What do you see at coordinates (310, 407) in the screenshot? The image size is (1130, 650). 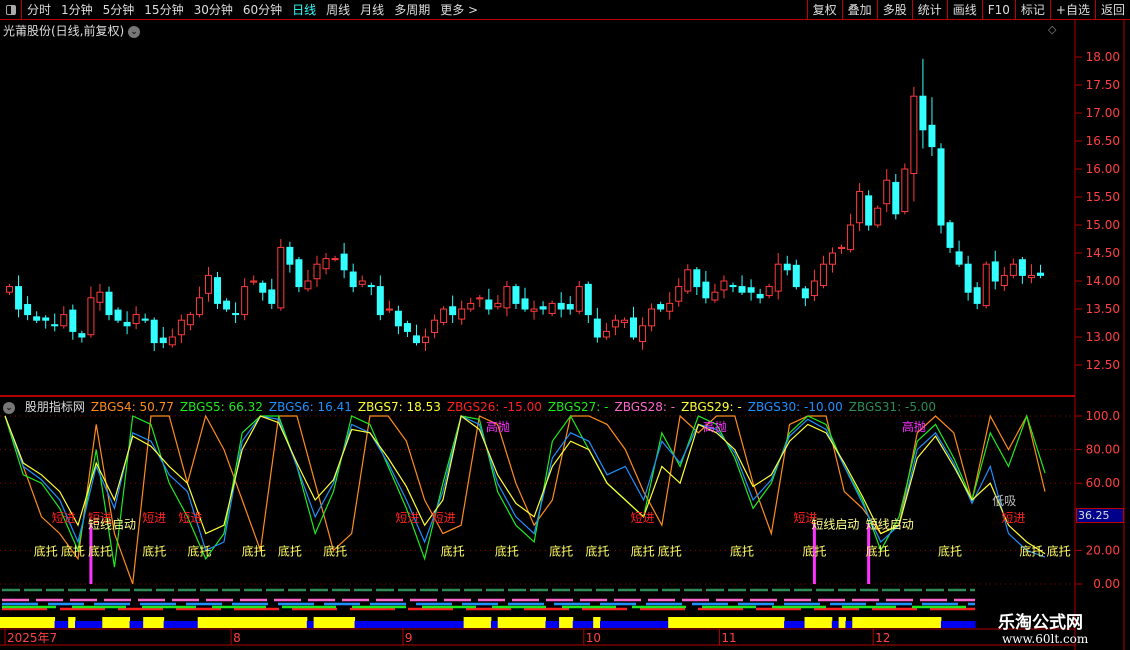 I see `indicator-value: ZBGS6: 16.41` at bounding box center [310, 407].